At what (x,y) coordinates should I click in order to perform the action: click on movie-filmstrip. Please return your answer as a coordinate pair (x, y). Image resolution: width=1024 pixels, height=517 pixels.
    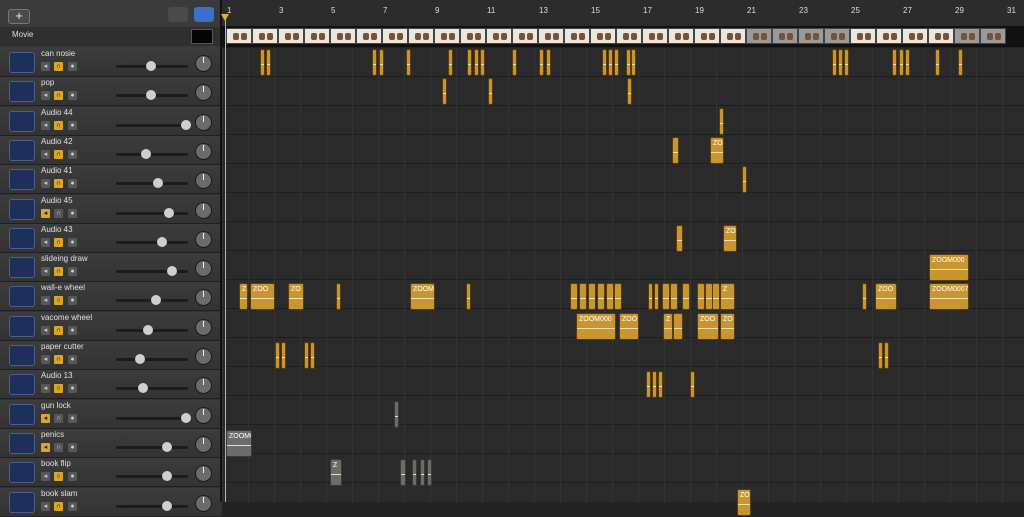
    Looking at the image, I should click on (623, 36).